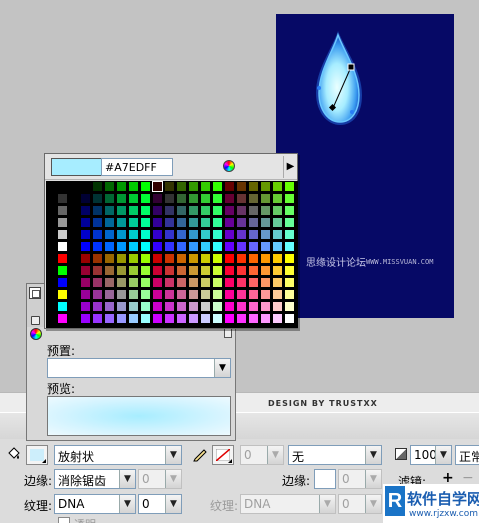 The width and height of the screenshot is (479, 523). I want to click on swatch-grid, so click(172, 254).